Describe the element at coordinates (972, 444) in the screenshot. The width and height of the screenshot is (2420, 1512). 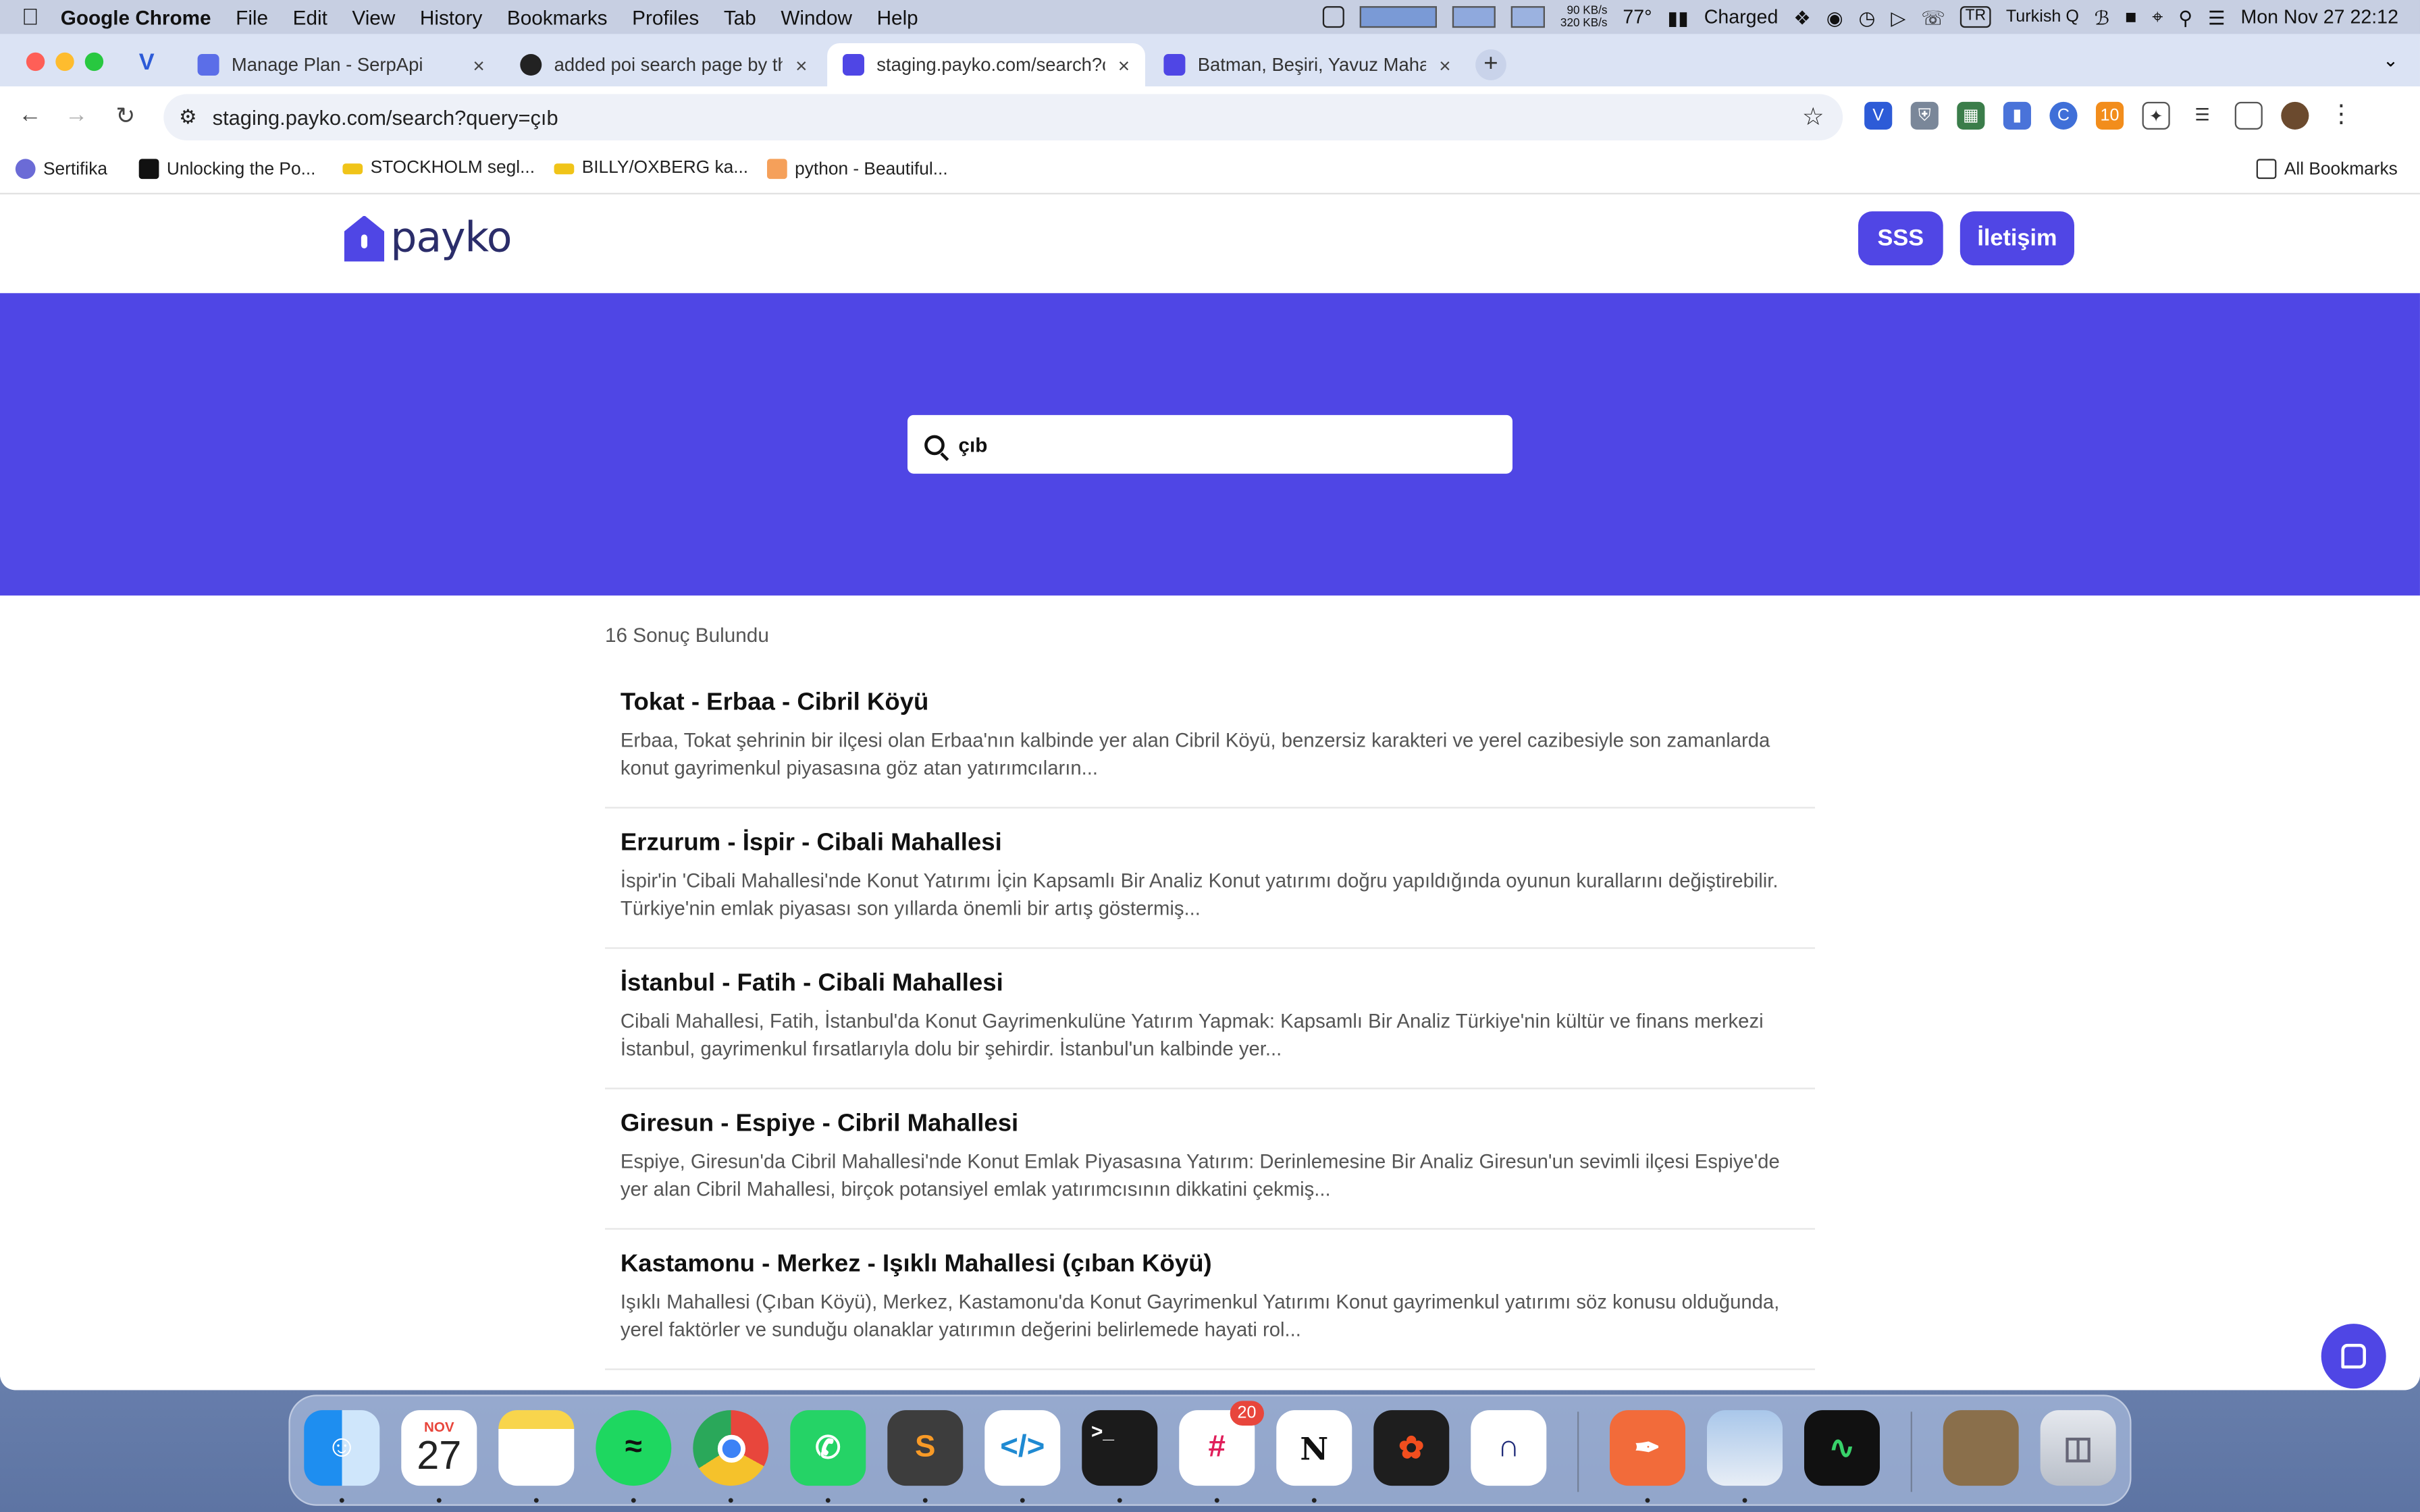
I see `search-query: çıb` at that location.